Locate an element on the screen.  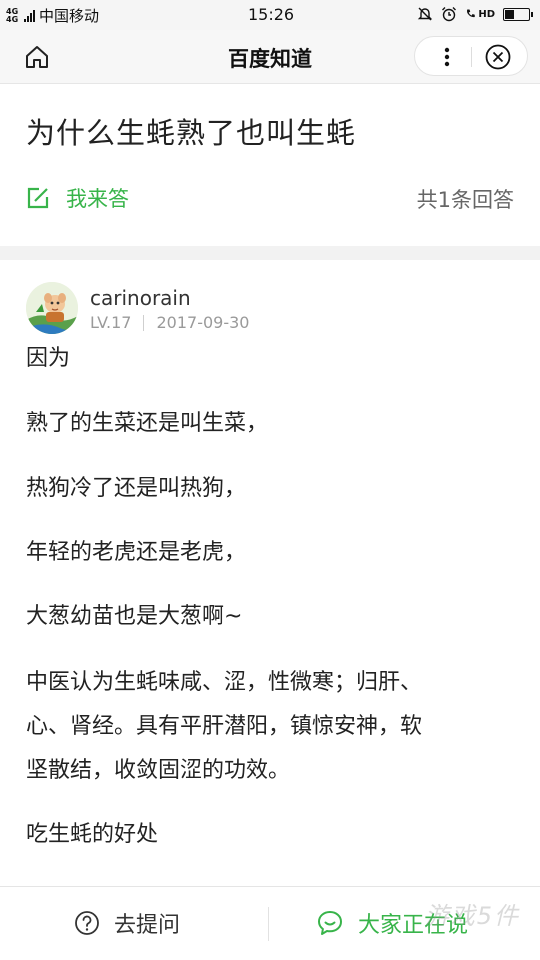
alarm-icon is located at coordinates (449, 14).